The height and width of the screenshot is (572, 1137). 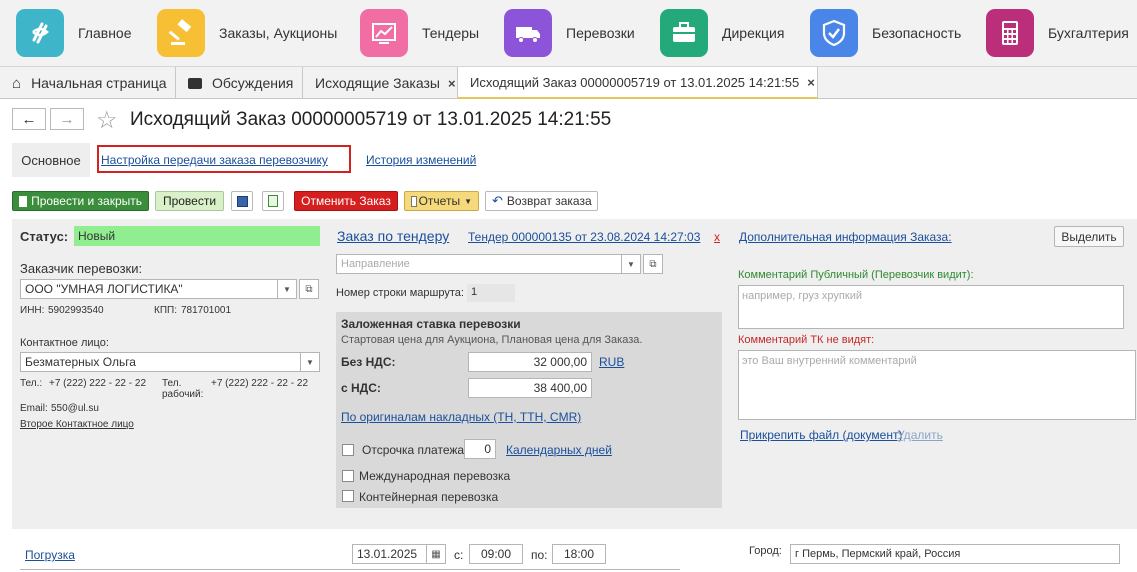 I want to click on document-icon, so click(x=23, y=201).